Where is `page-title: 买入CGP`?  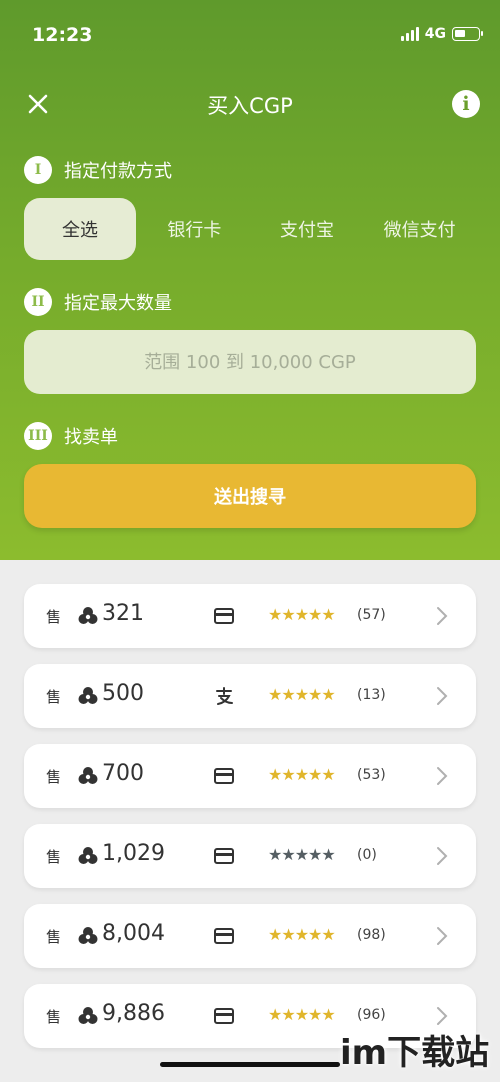
page-title: 买入CGP is located at coordinates (250, 106).